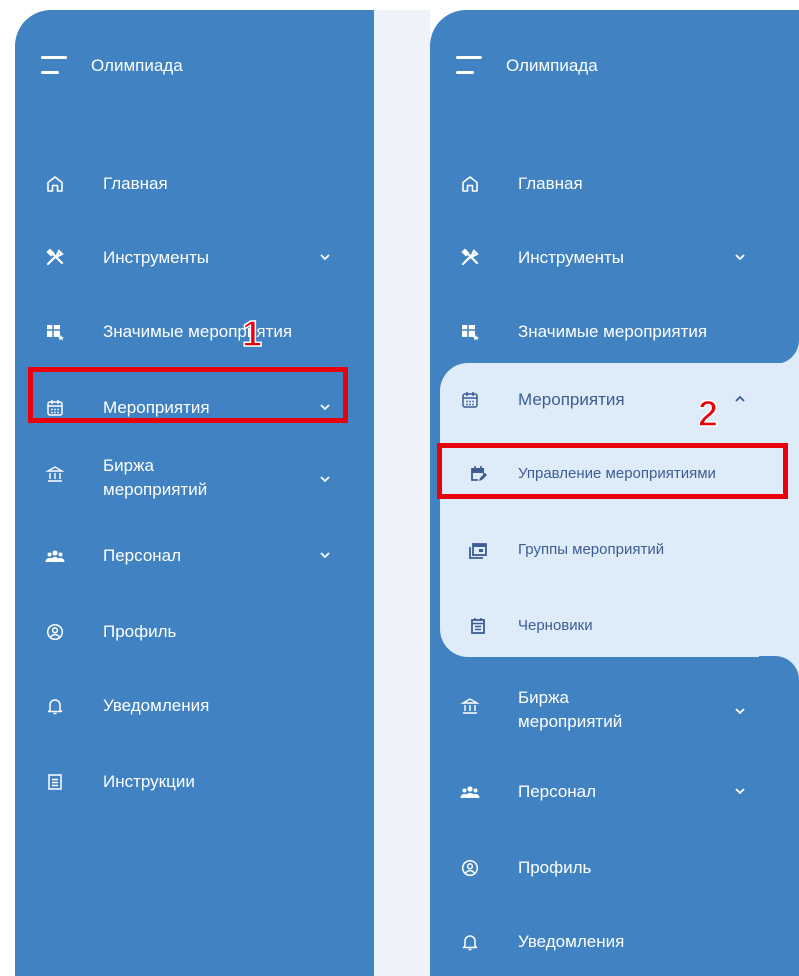 This screenshot has width=799, height=976. I want to click on calendar-group-icon, so click(478, 550).